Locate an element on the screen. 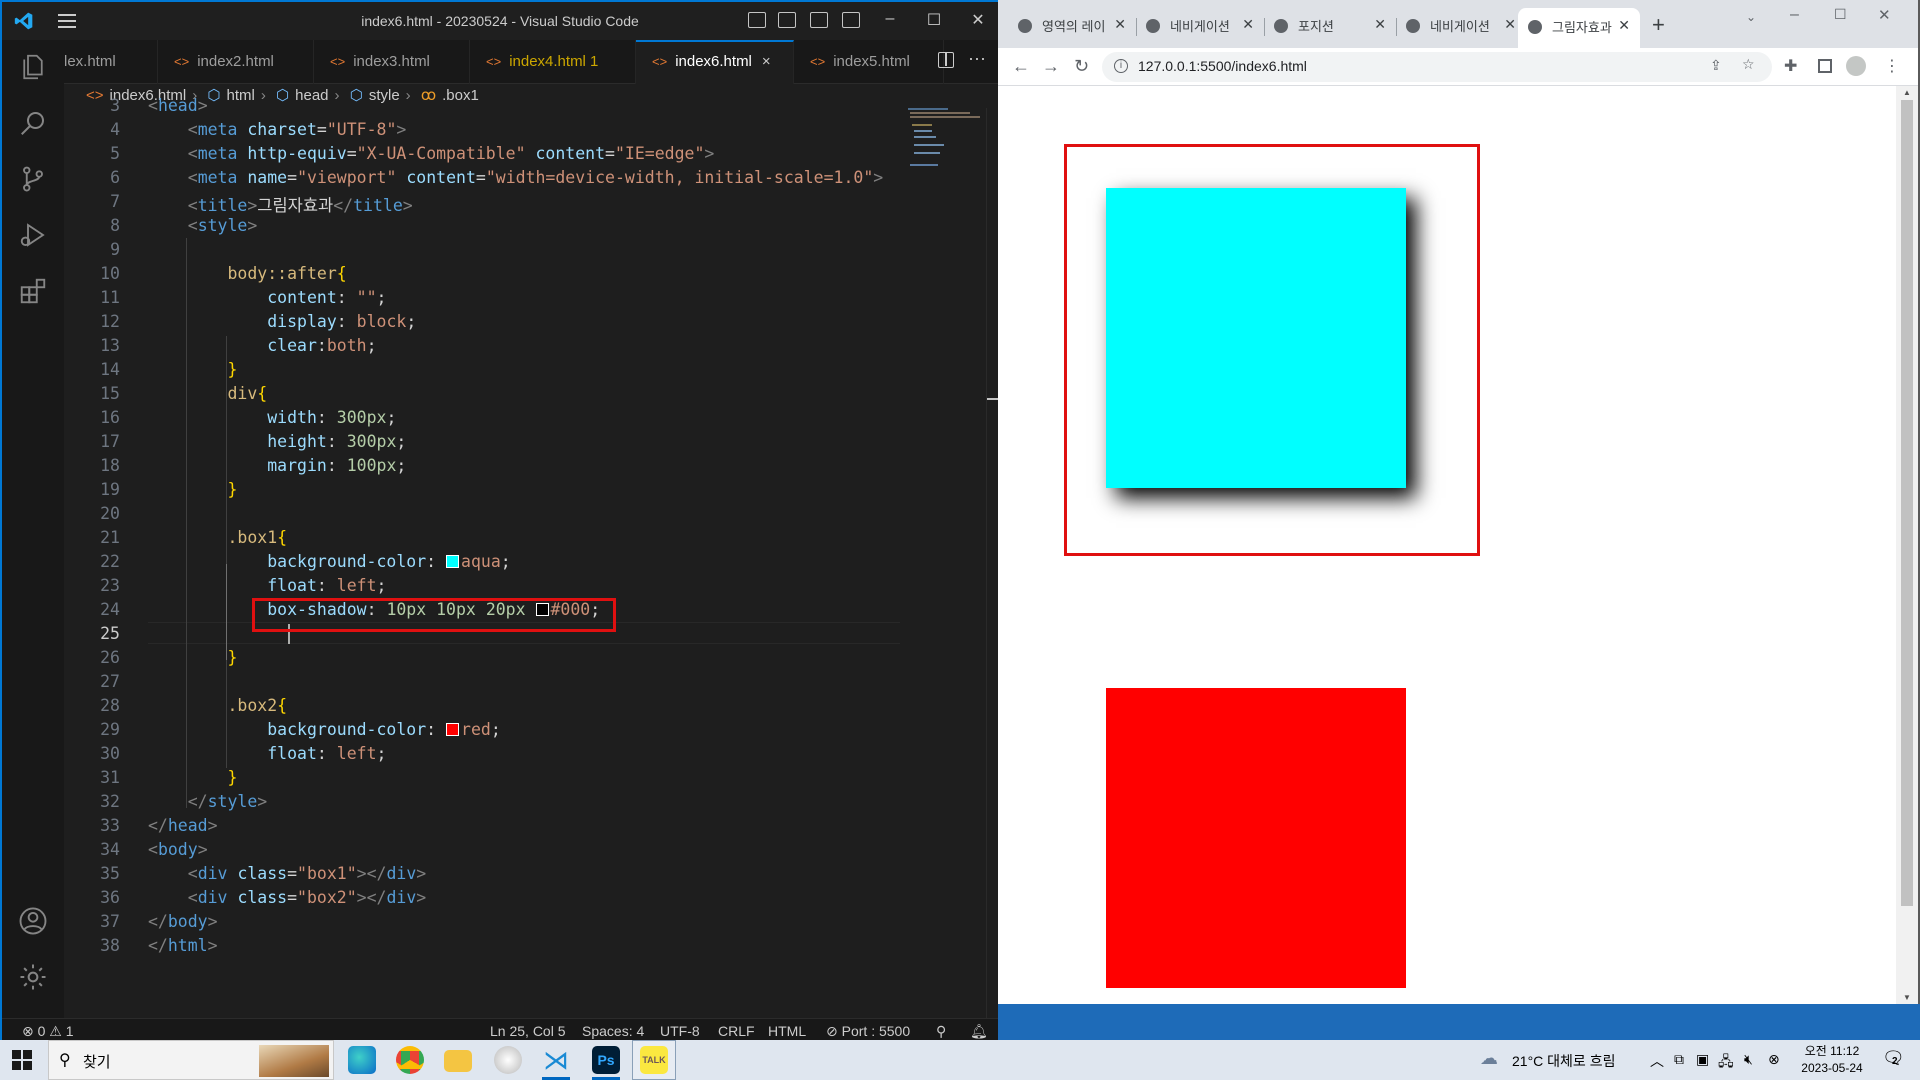 Image resolution: width=1920 pixels, height=1080 pixels. photoshop-icon: Ps is located at coordinates (606, 1060).